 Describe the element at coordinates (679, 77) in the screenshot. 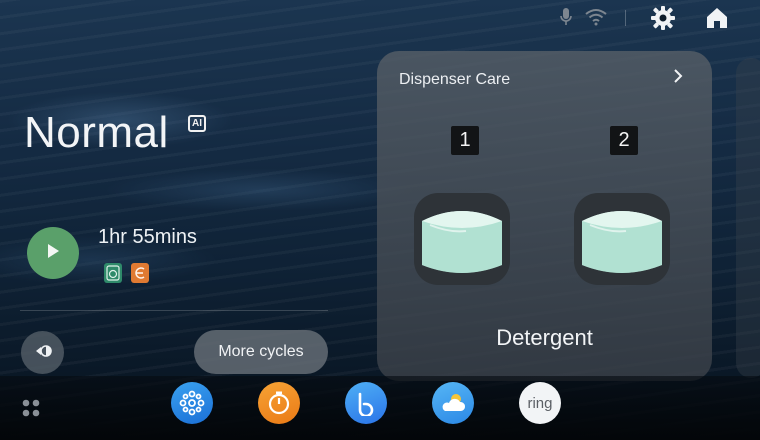

I see `chevron-right-icon` at that location.